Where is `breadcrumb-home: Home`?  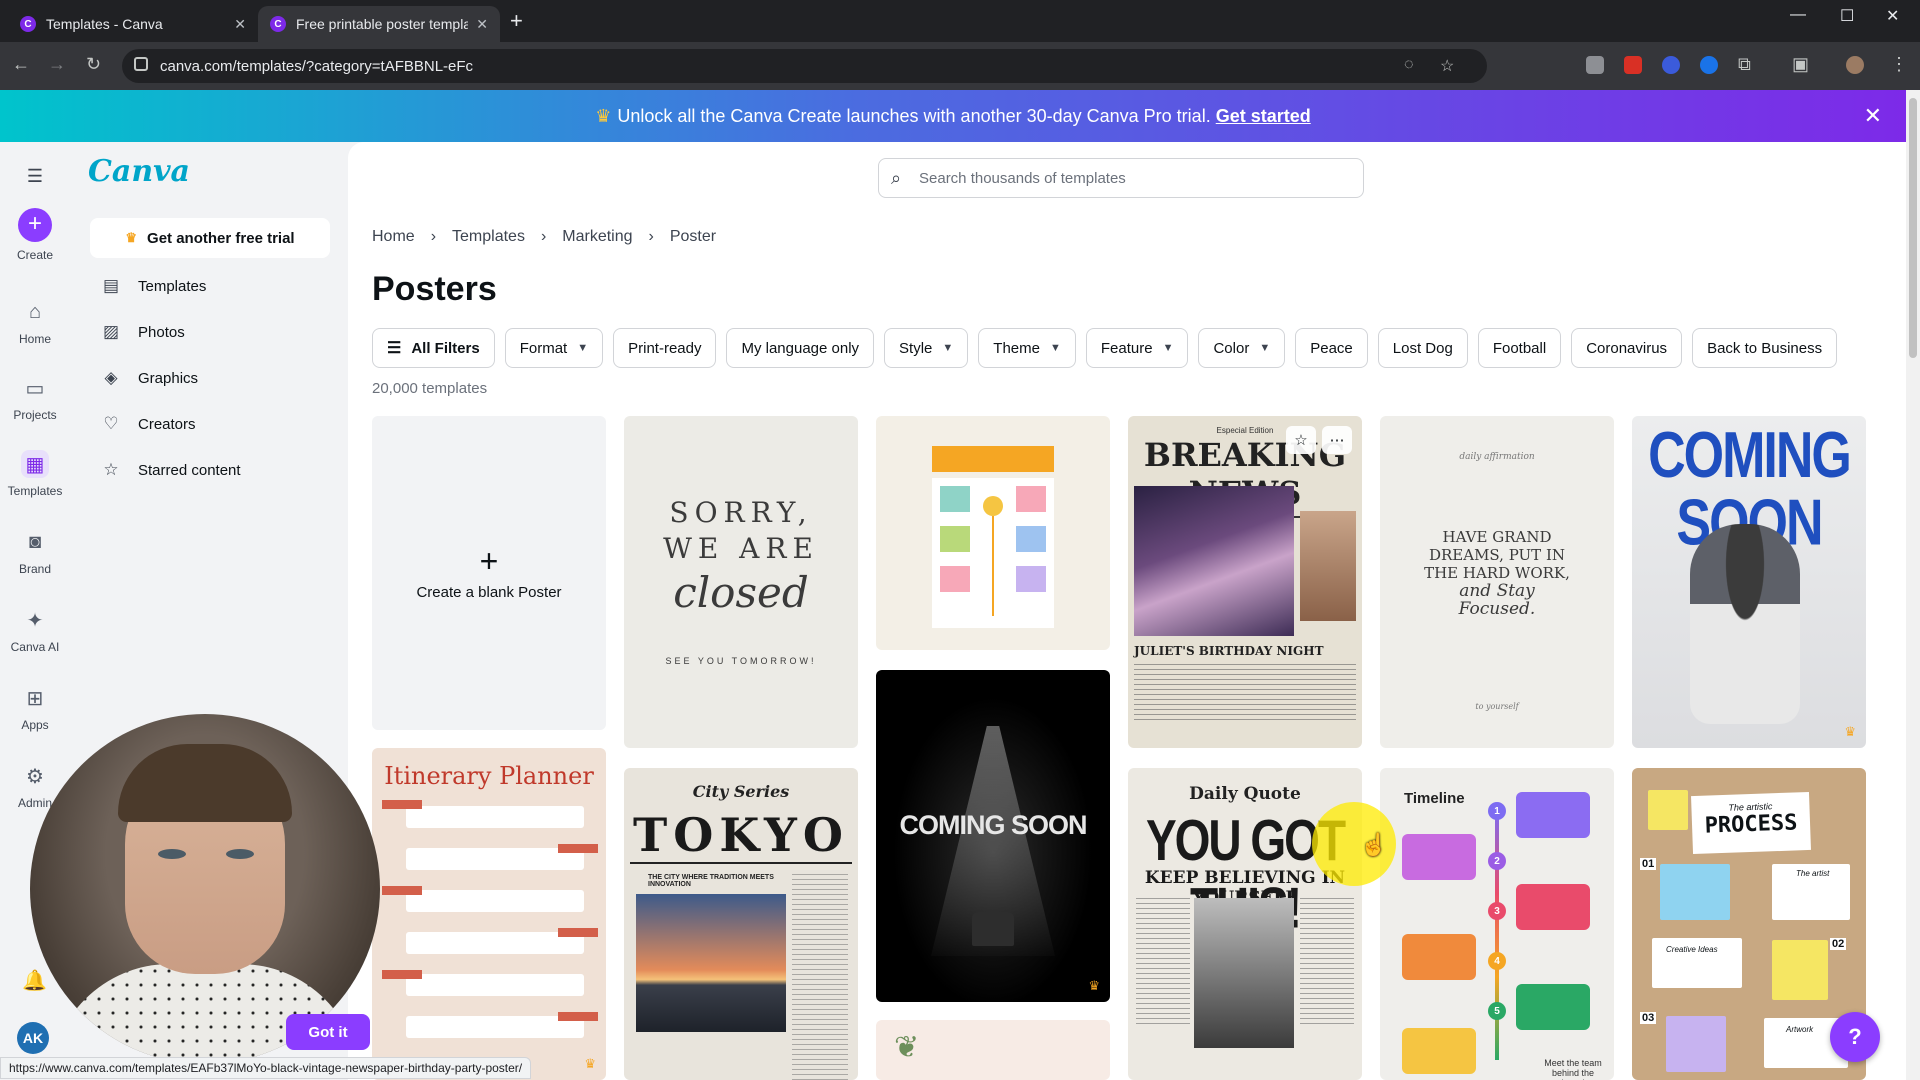 breadcrumb-home: Home is located at coordinates (393, 237).